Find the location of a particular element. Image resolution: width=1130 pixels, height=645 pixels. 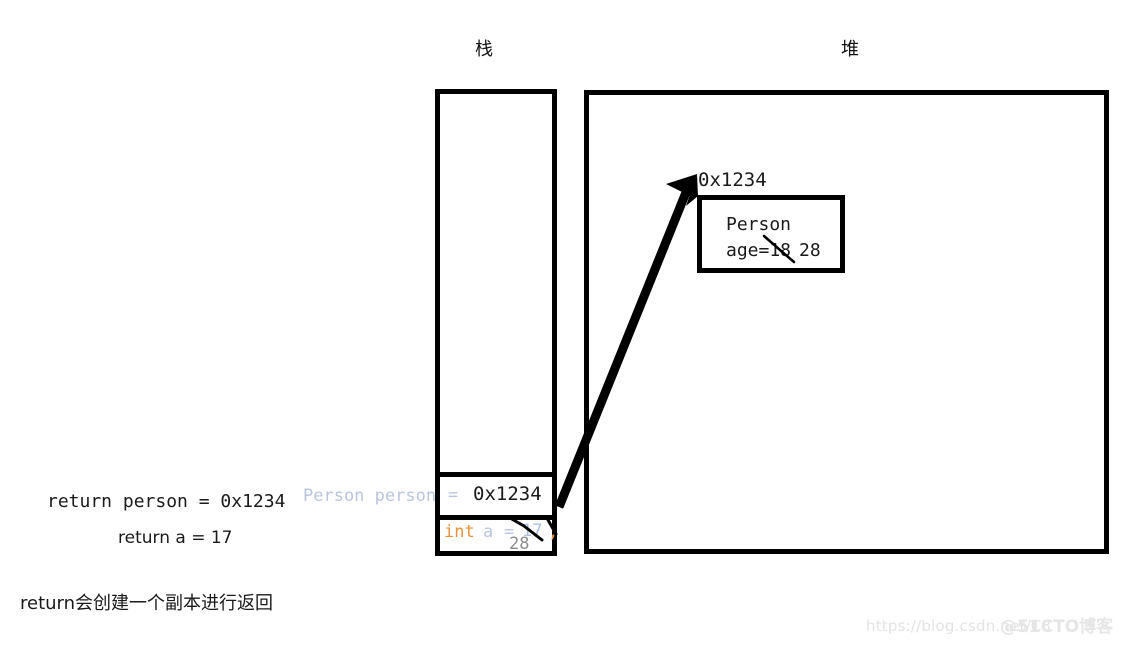

cto-watermark: @51CTO博客 is located at coordinates (1057, 627).